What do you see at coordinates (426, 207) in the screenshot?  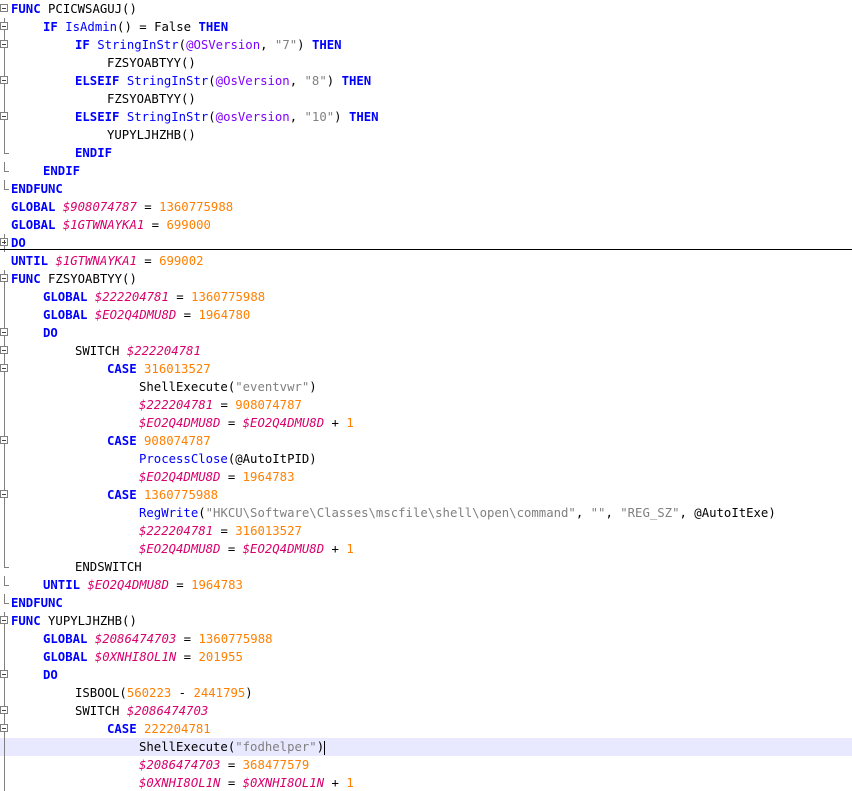 I see `code-line: GLOBAL $908074787 = 1360775988` at bounding box center [426, 207].